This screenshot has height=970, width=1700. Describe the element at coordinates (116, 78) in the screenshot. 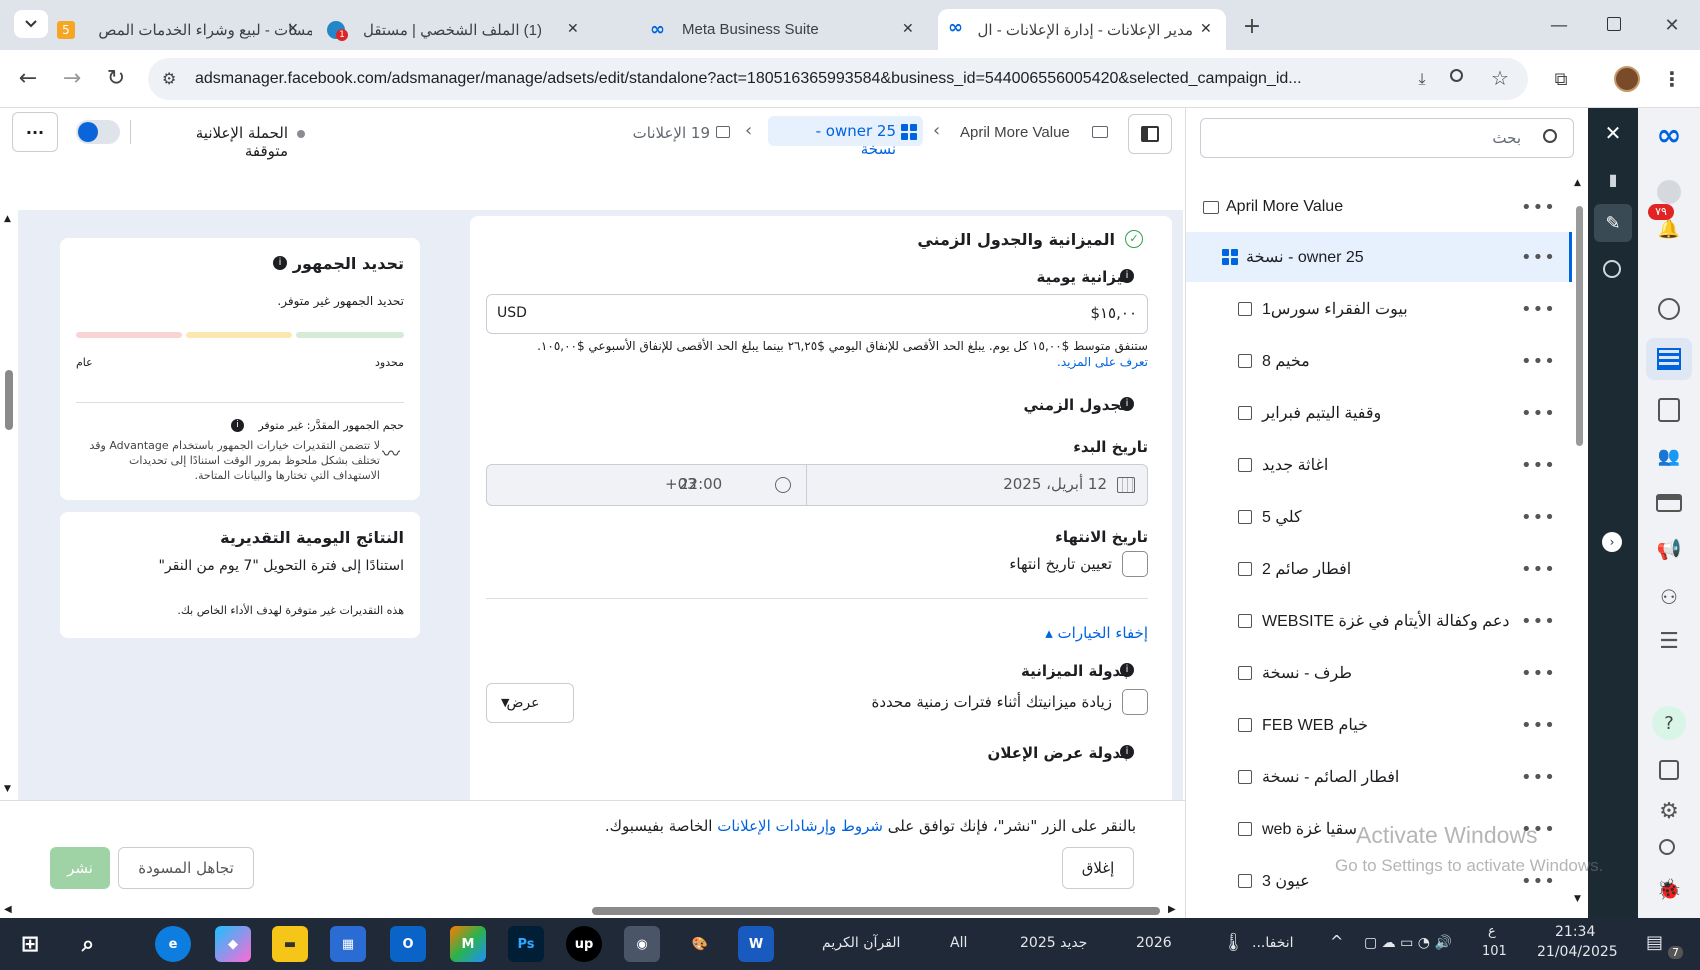

I see `reload-icon: ↻` at that location.